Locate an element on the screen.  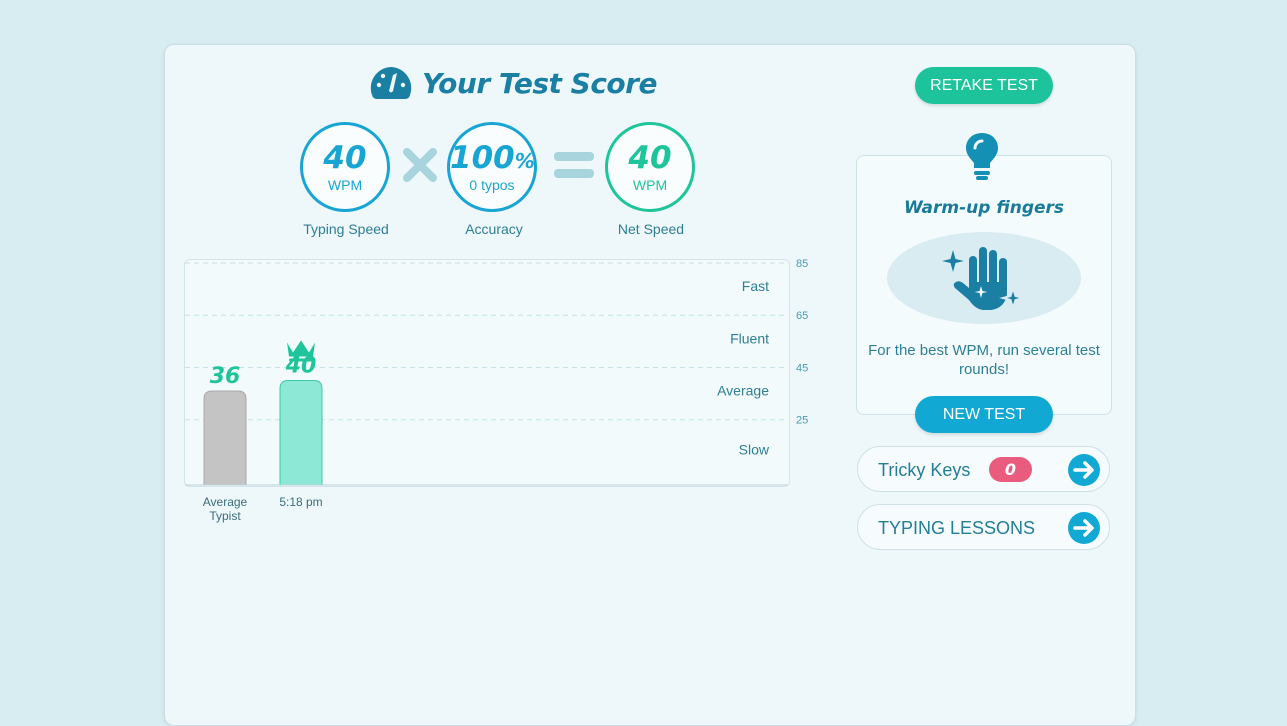
crown-base is located at coordinates (301, 360).